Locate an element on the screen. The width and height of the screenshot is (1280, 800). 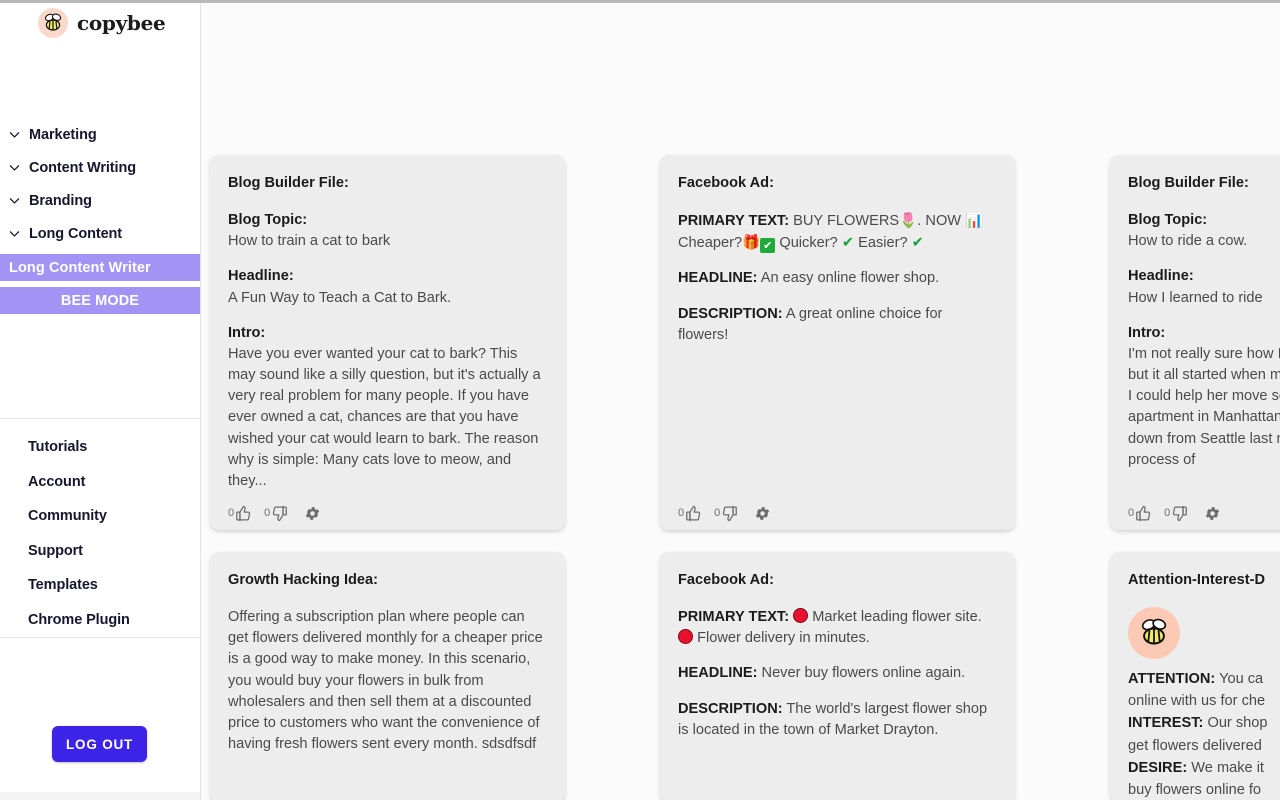
sidebar-group-label: Marketing is located at coordinates (63, 134).